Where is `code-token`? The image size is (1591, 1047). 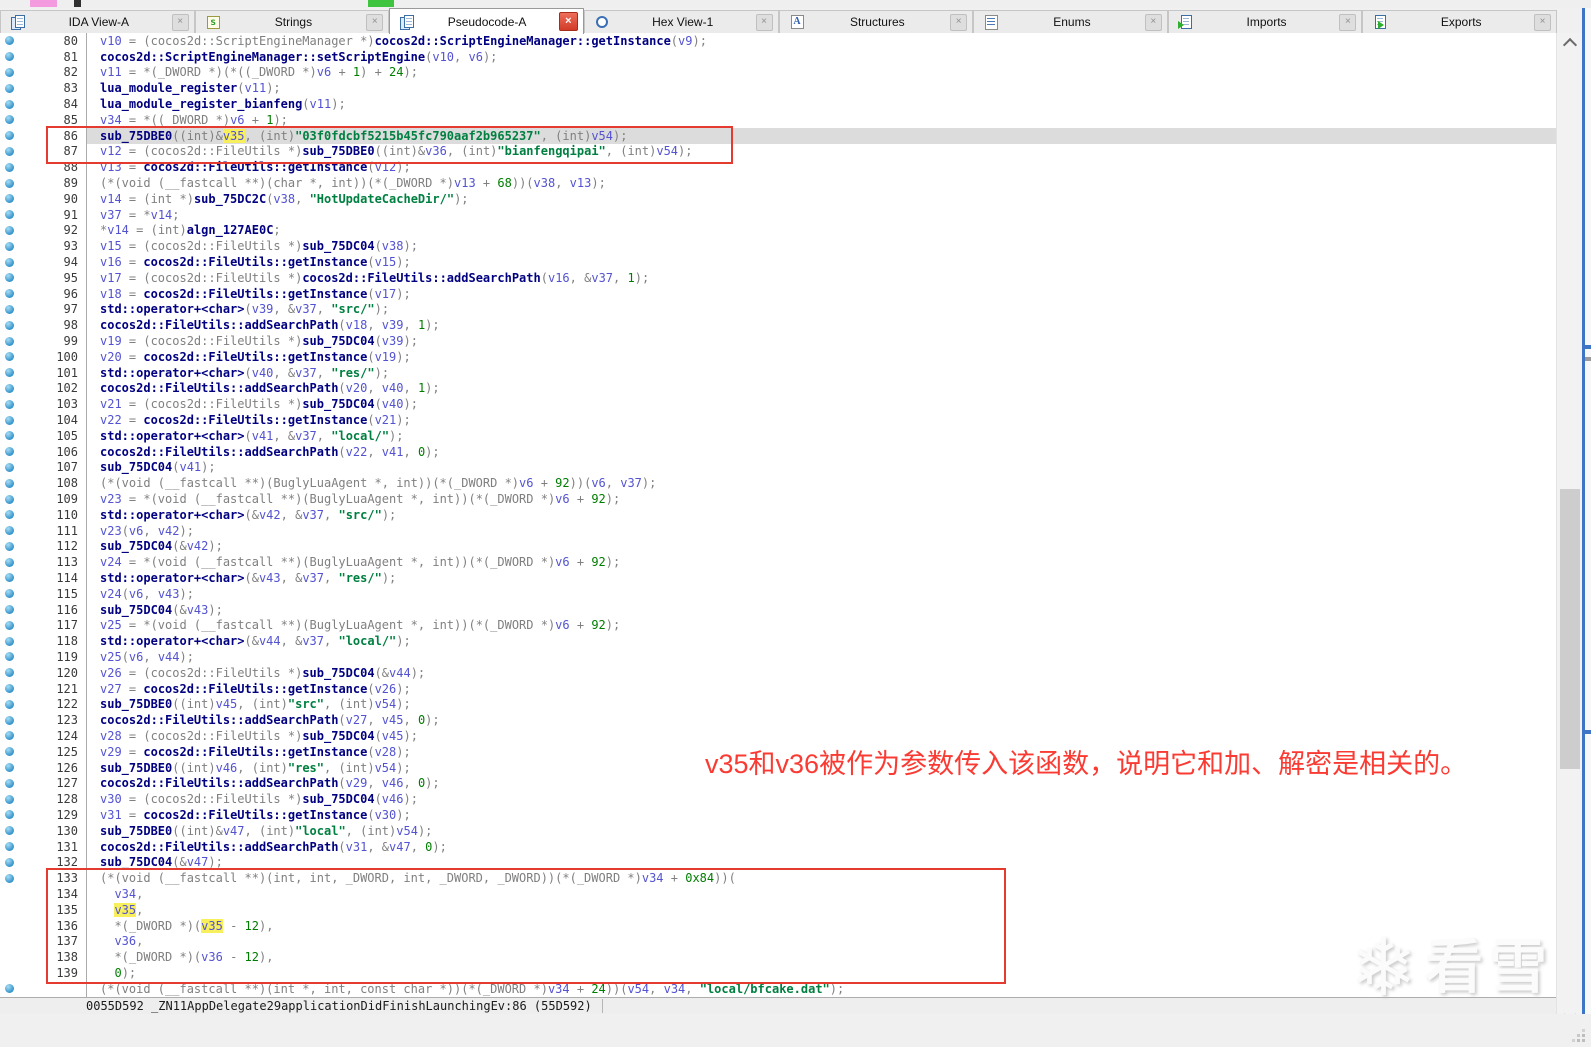
code-token is located at coordinates (107, 910).